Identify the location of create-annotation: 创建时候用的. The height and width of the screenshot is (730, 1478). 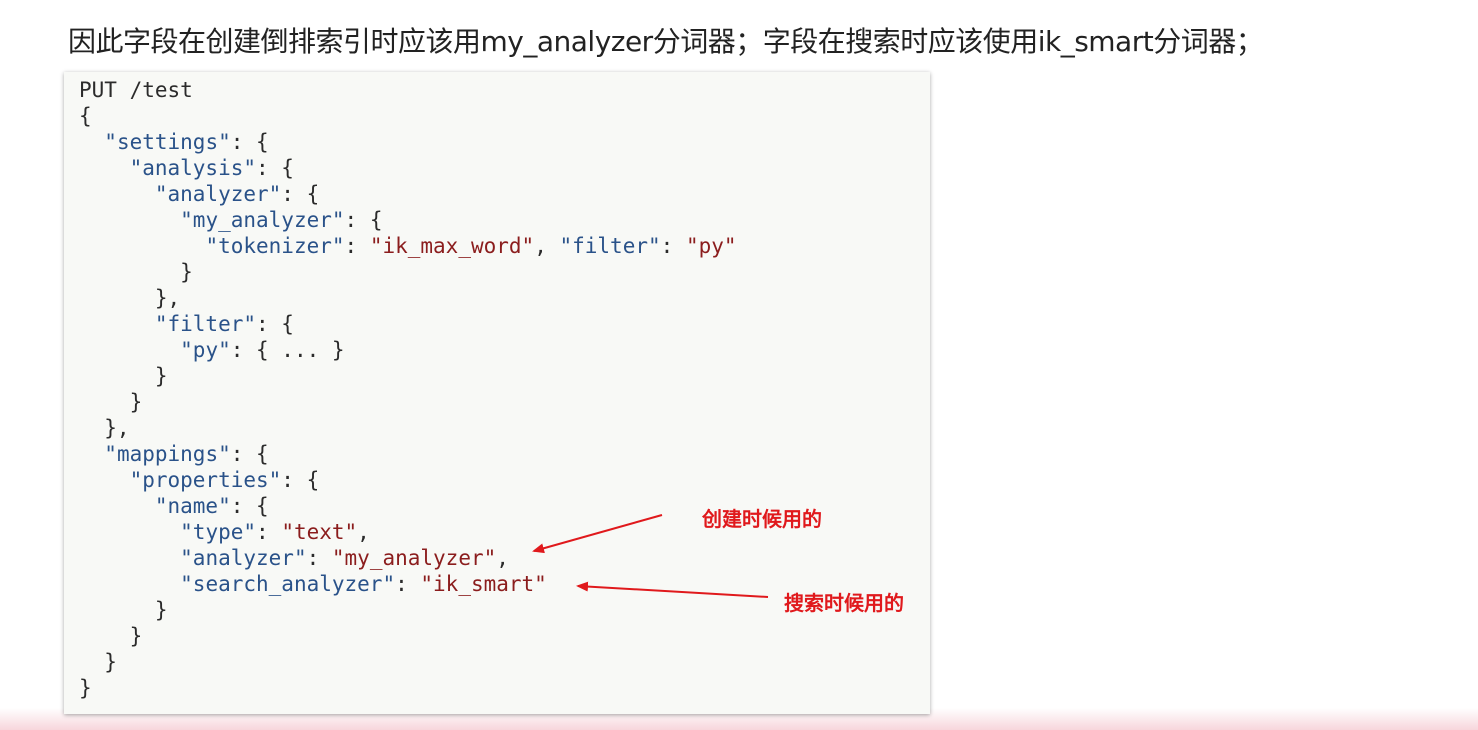
(762, 519).